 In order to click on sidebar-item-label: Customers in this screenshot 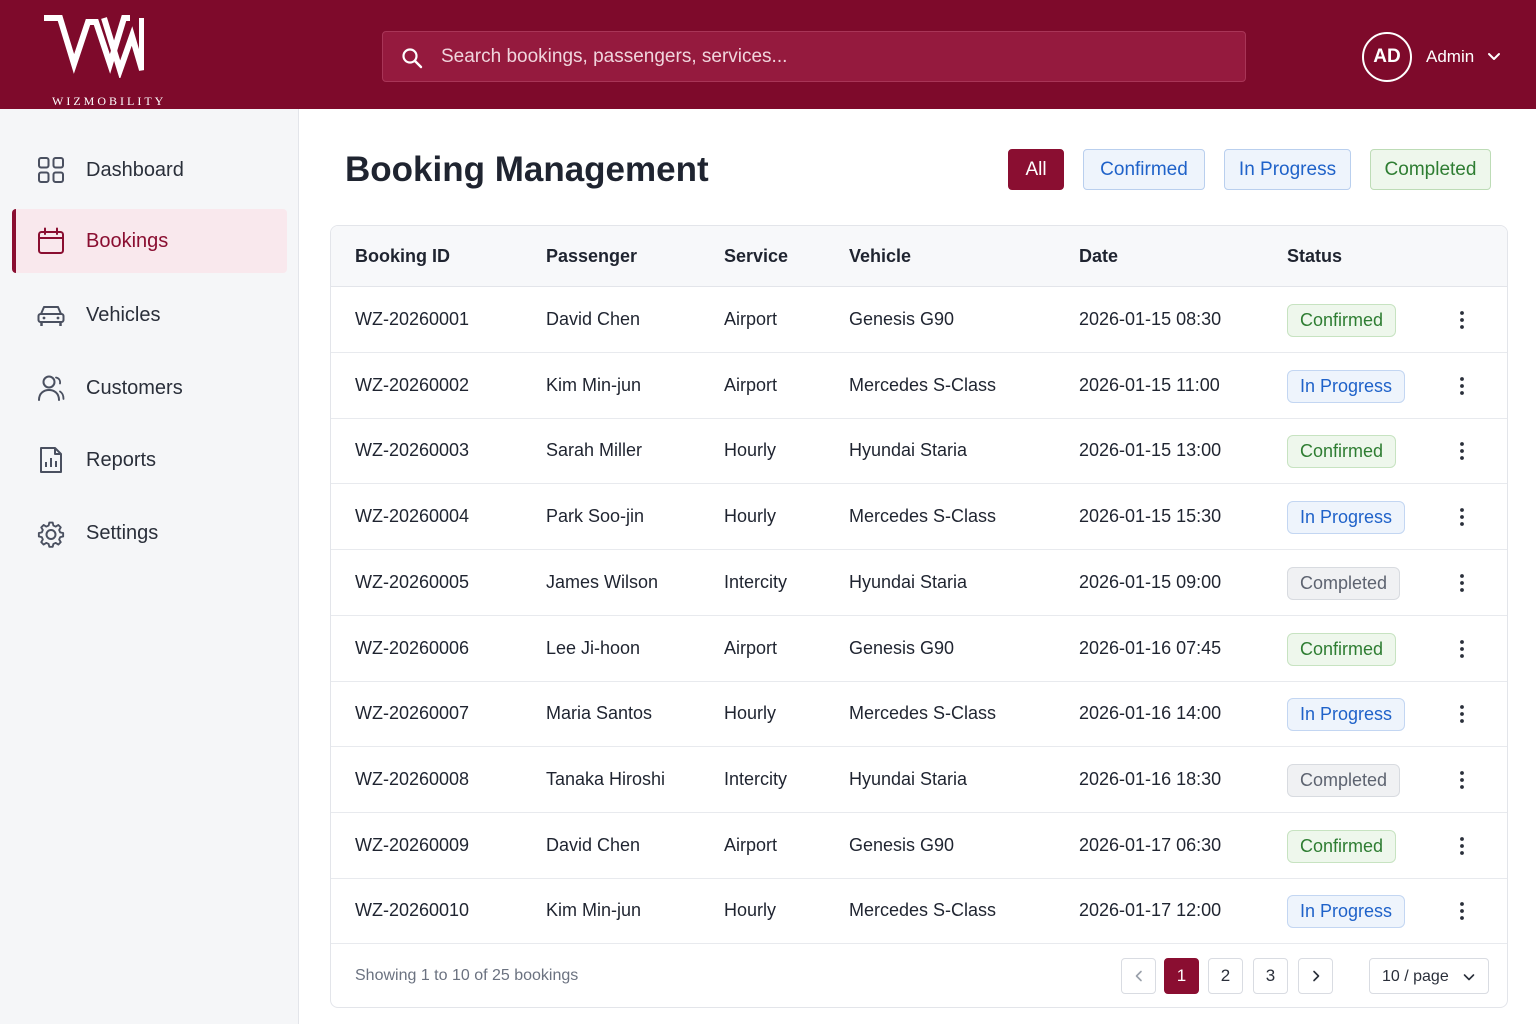, I will do `click(134, 388)`.